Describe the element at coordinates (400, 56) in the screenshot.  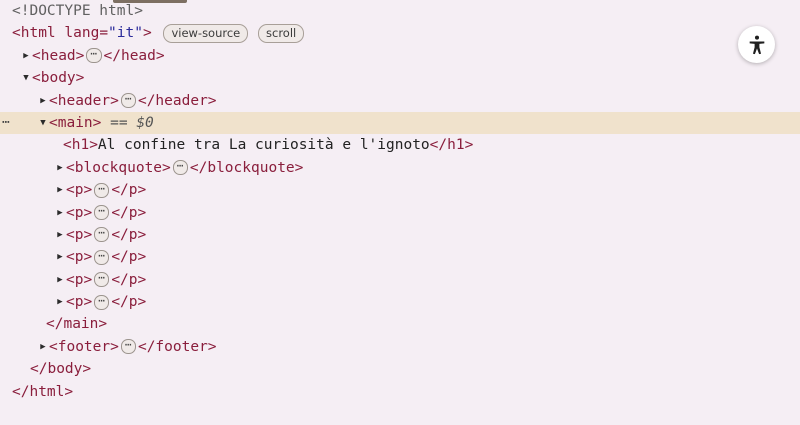
I see `tree-row-head: ▶ <head> ⋯ </head>` at that location.